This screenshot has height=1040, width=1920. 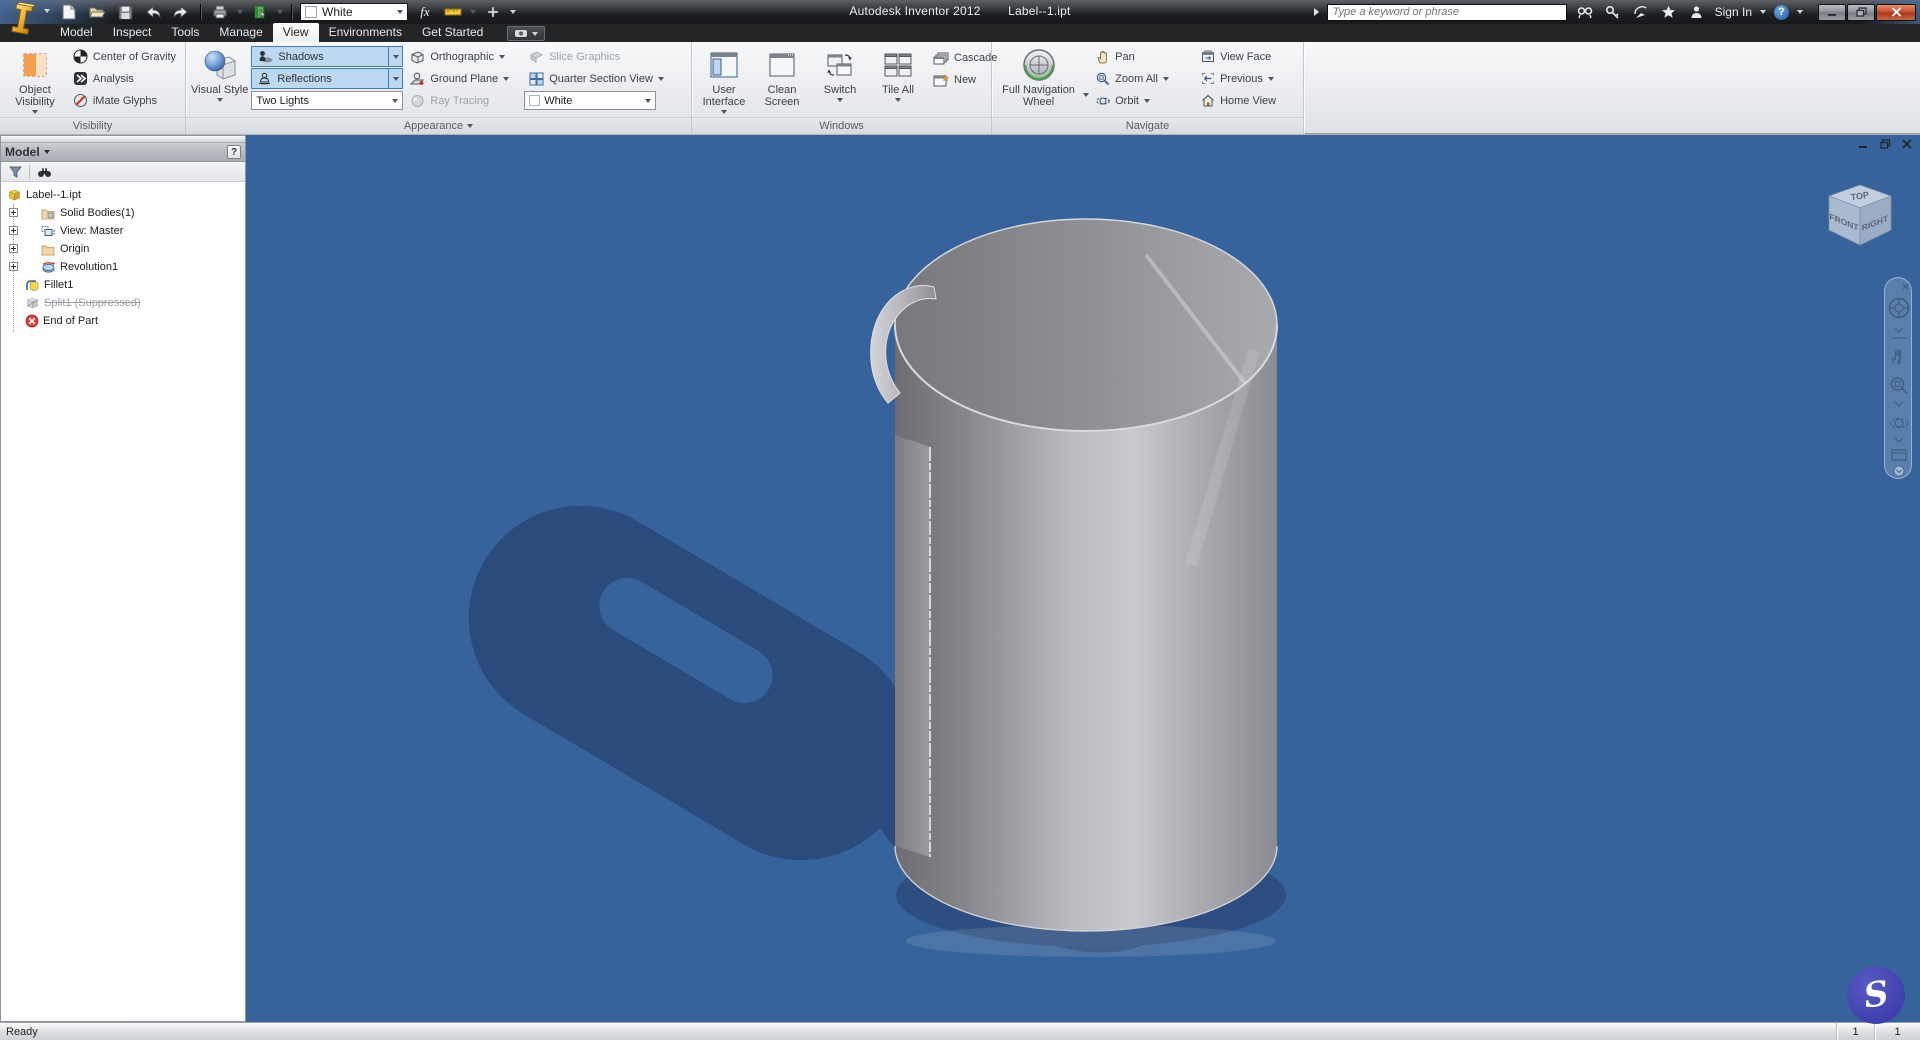 What do you see at coordinates (124, 100) in the screenshot?
I see `imate-glyphs-button: iMate Glyphs` at bounding box center [124, 100].